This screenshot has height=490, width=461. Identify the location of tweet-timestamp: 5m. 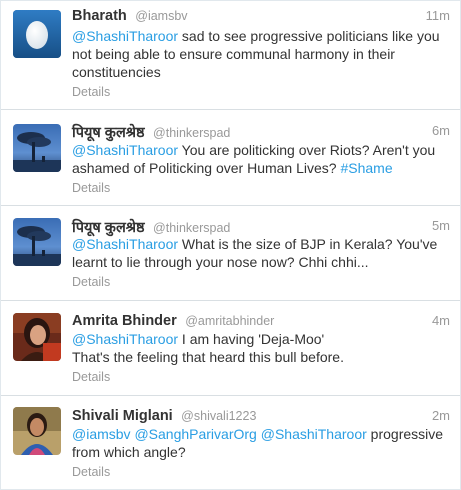
(441, 225).